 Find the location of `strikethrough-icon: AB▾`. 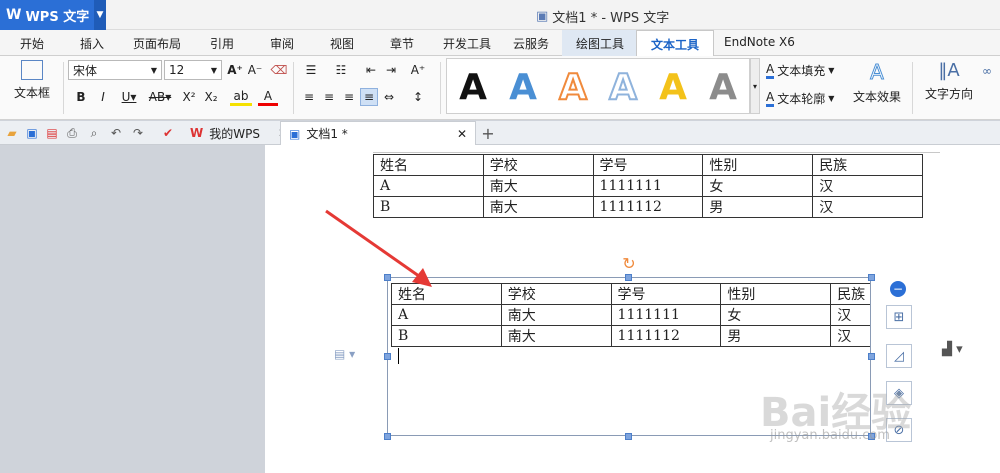

strikethrough-icon: AB▾ is located at coordinates (160, 97).